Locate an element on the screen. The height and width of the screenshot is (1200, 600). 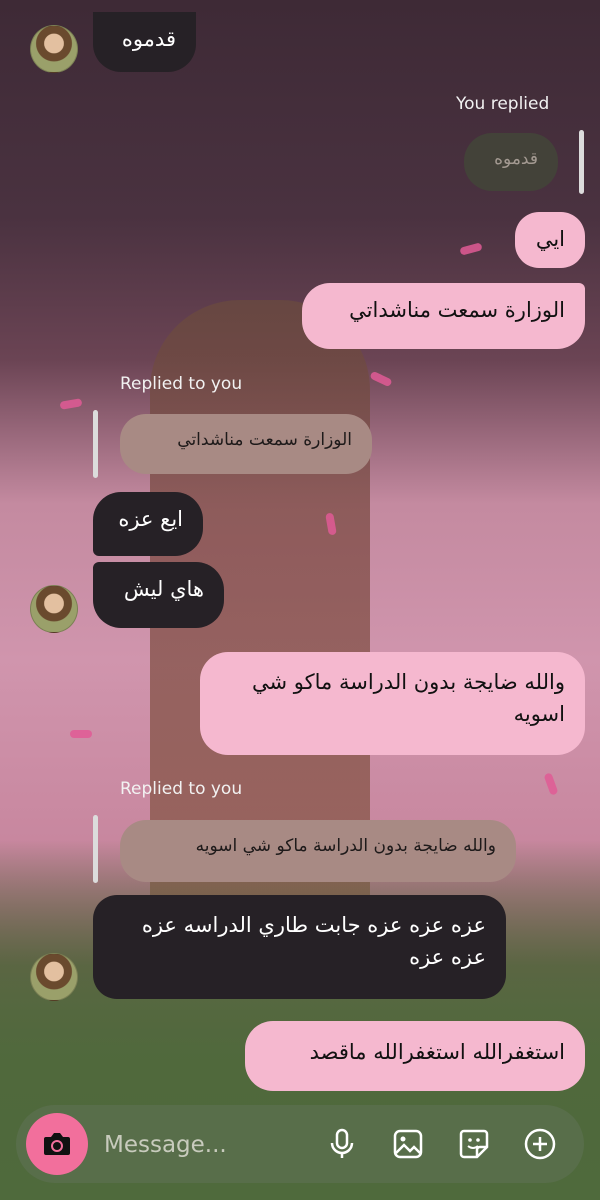
message-bubble-incoming: هاي ليش is located at coordinates (158, 595).